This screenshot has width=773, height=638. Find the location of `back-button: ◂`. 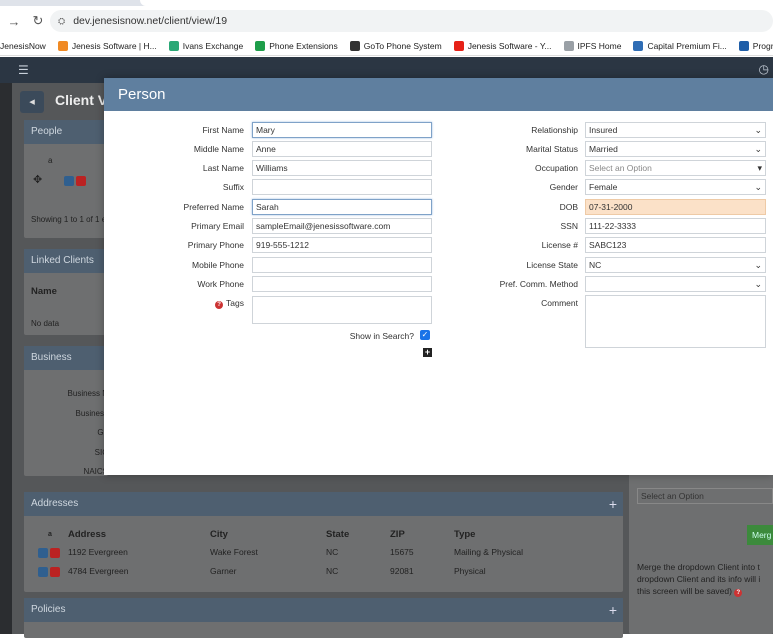

back-button: ◂ is located at coordinates (32, 102).